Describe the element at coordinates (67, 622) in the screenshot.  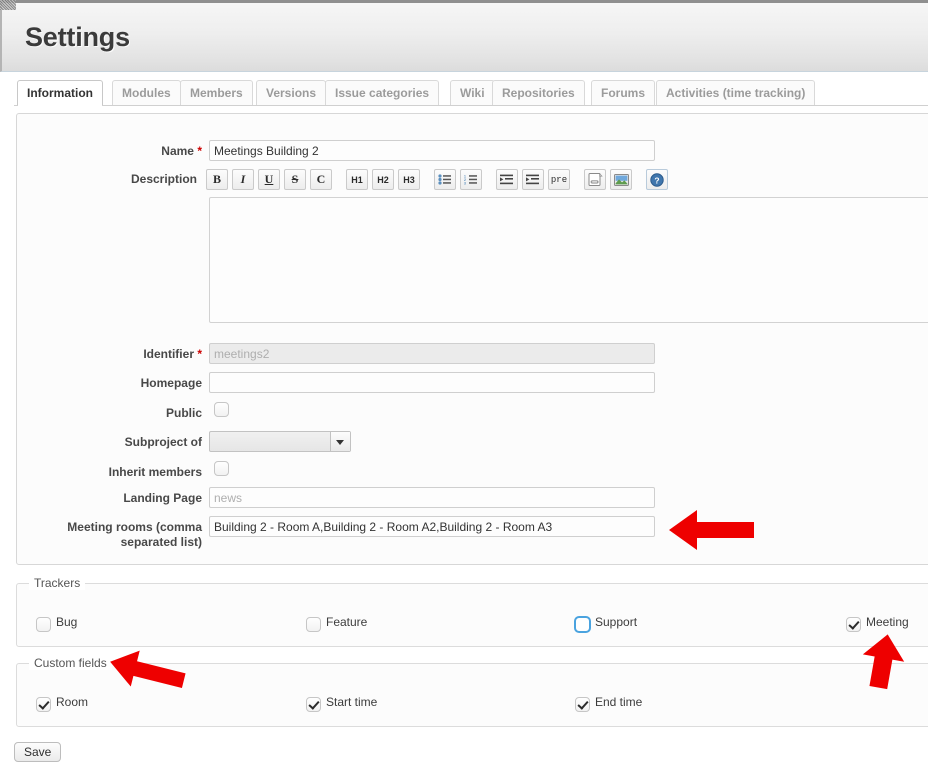
I see `tracker-bug-label: Bug` at that location.